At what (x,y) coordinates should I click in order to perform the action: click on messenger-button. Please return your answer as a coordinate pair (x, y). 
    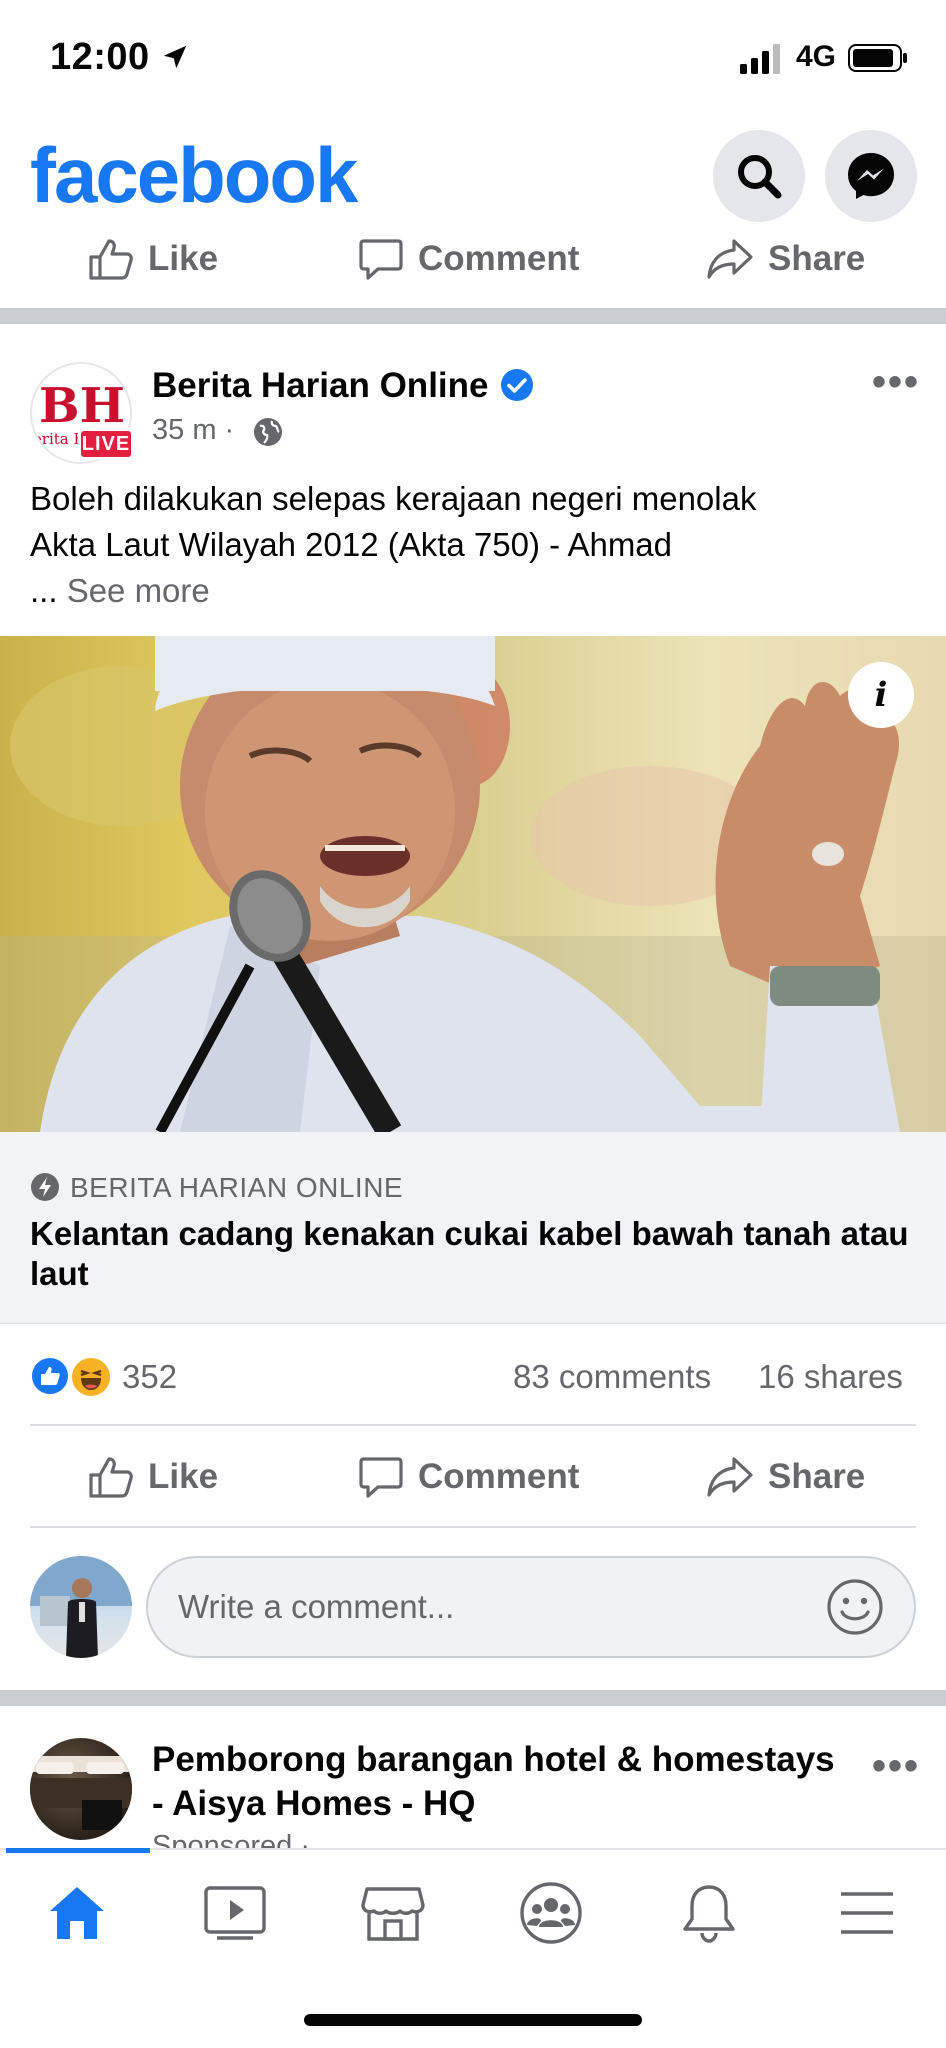
    Looking at the image, I should click on (871, 176).